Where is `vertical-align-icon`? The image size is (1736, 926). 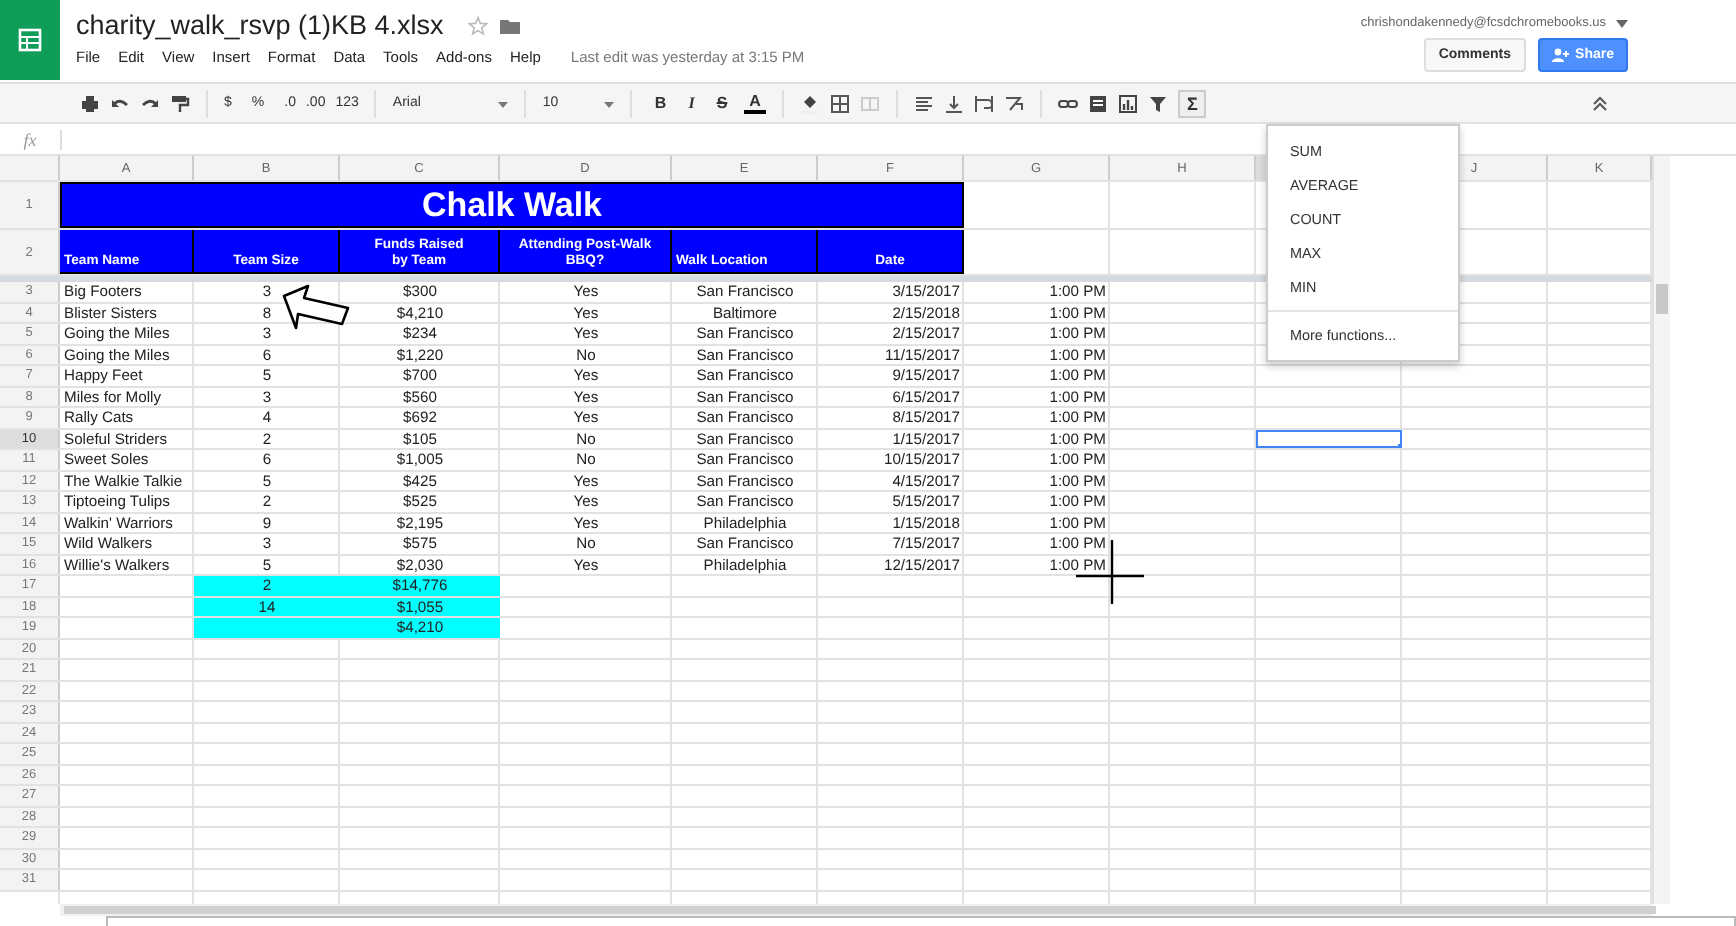
vertical-align-icon is located at coordinates (954, 103).